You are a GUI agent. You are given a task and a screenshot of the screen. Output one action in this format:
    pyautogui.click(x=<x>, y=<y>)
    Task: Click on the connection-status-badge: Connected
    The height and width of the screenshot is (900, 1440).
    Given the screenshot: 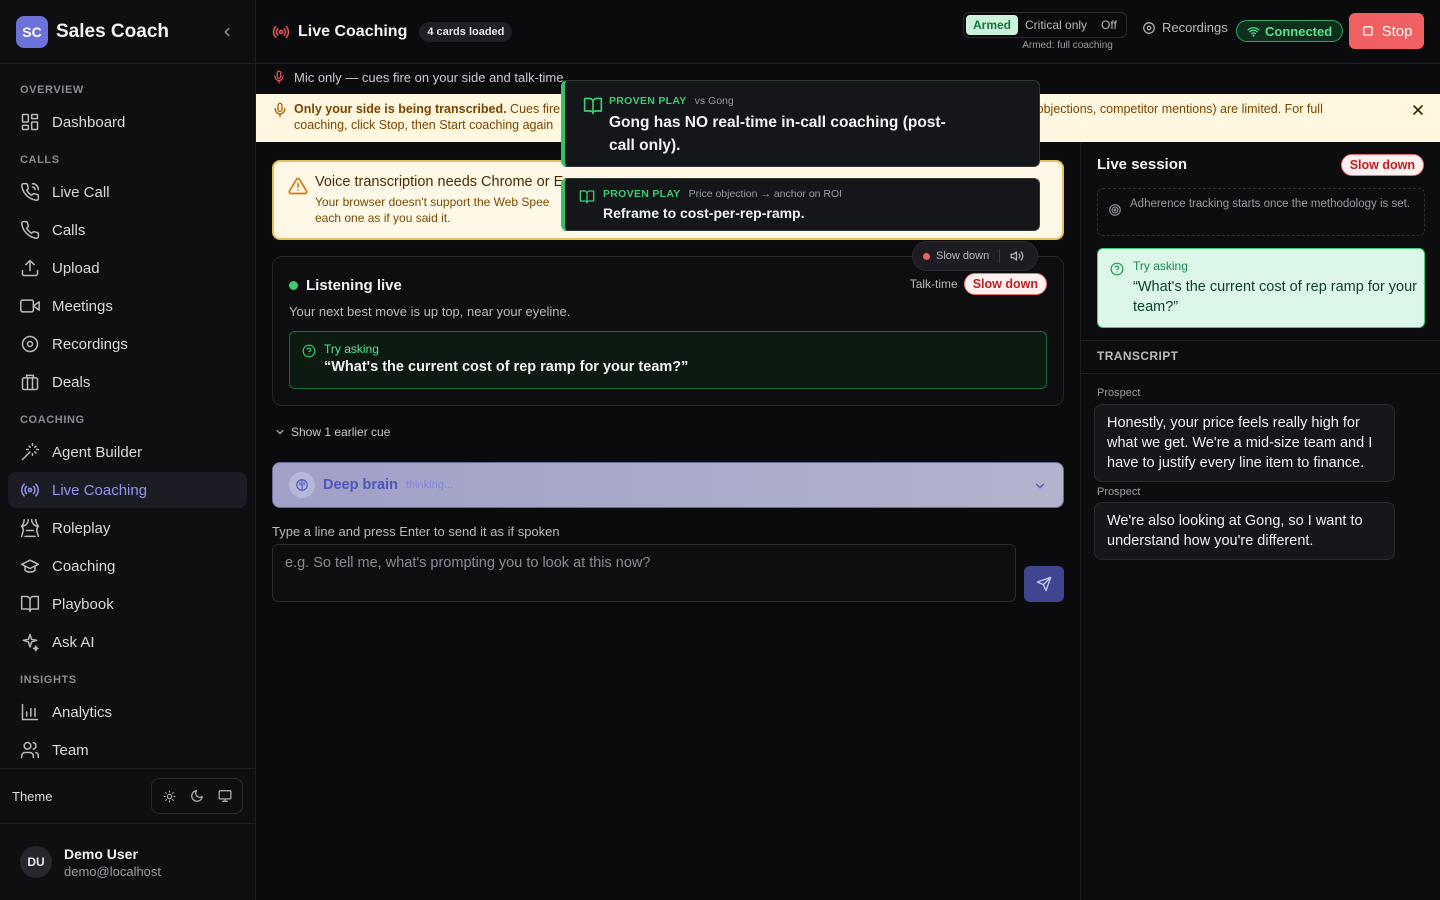 What is the action you would take?
    pyautogui.click(x=1290, y=31)
    